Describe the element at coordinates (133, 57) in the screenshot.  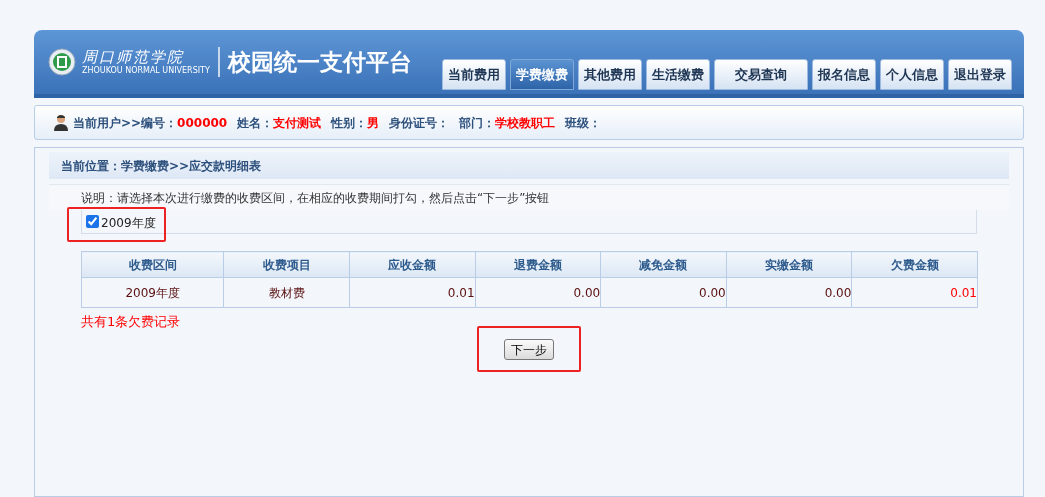
I see `logo-name: 周口师范学院` at that location.